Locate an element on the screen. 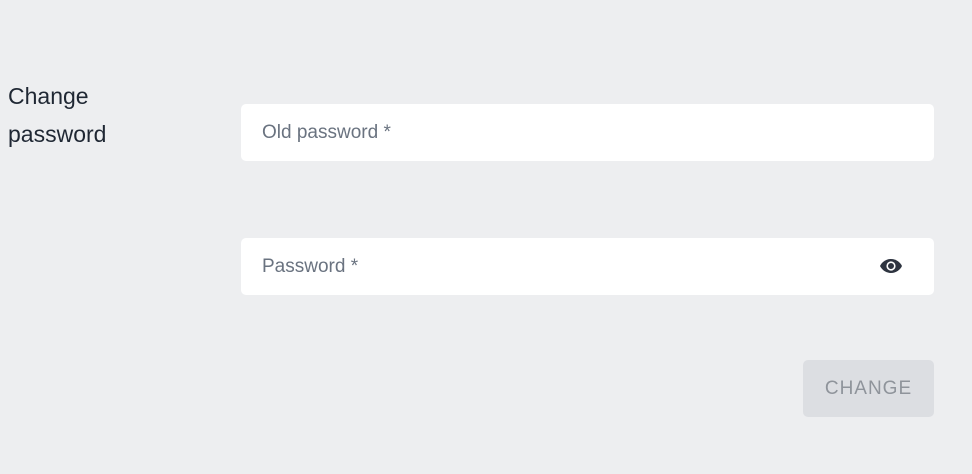 The image size is (972, 474). section-title-line1: Change is located at coordinates (48, 96).